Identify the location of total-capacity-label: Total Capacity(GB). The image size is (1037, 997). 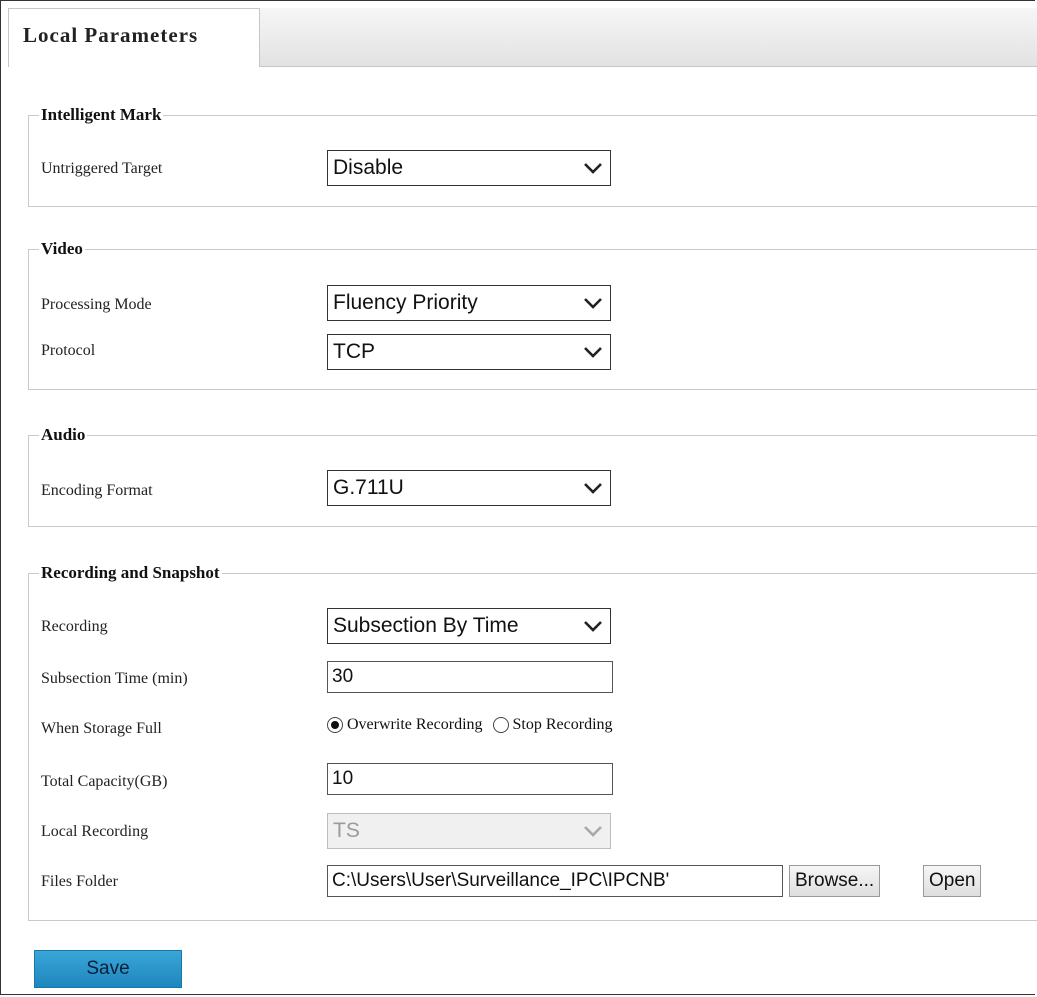
(104, 781).